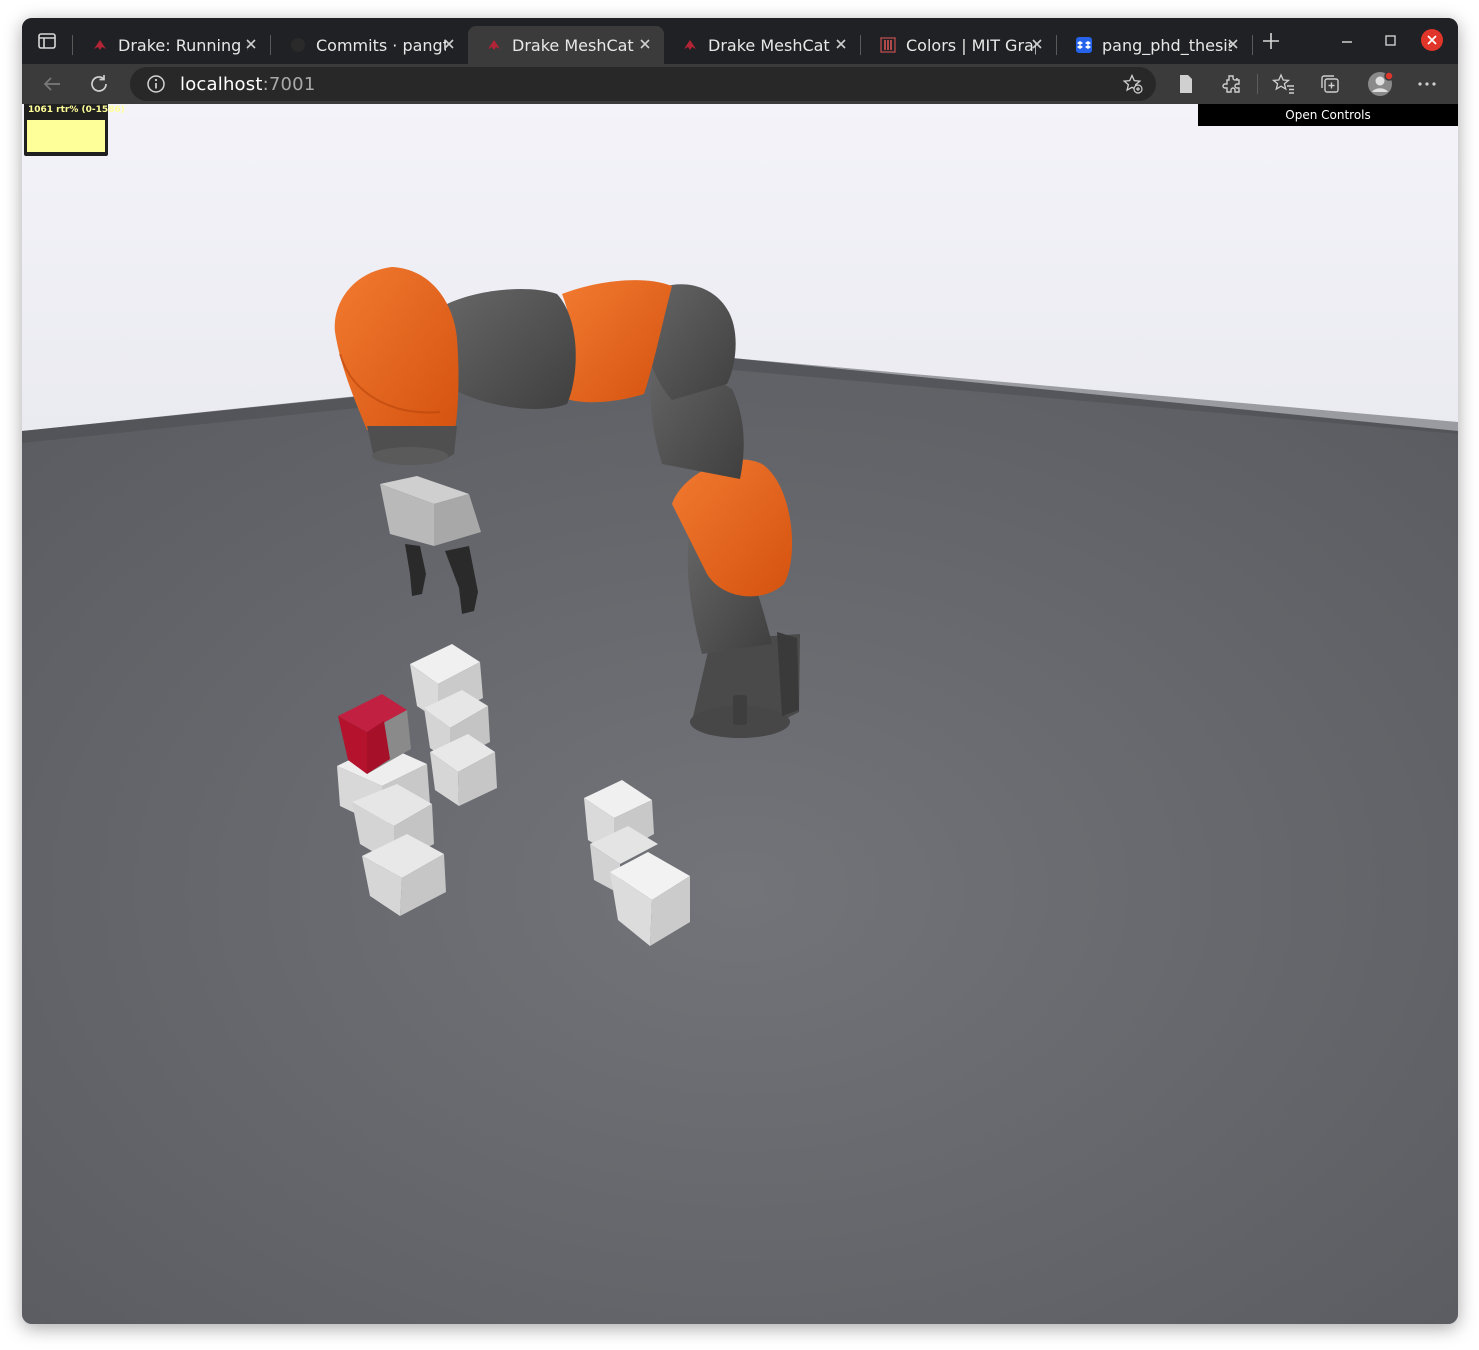 The image size is (1479, 1350). I want to click on tab-actions-icon, so click(47, 41).